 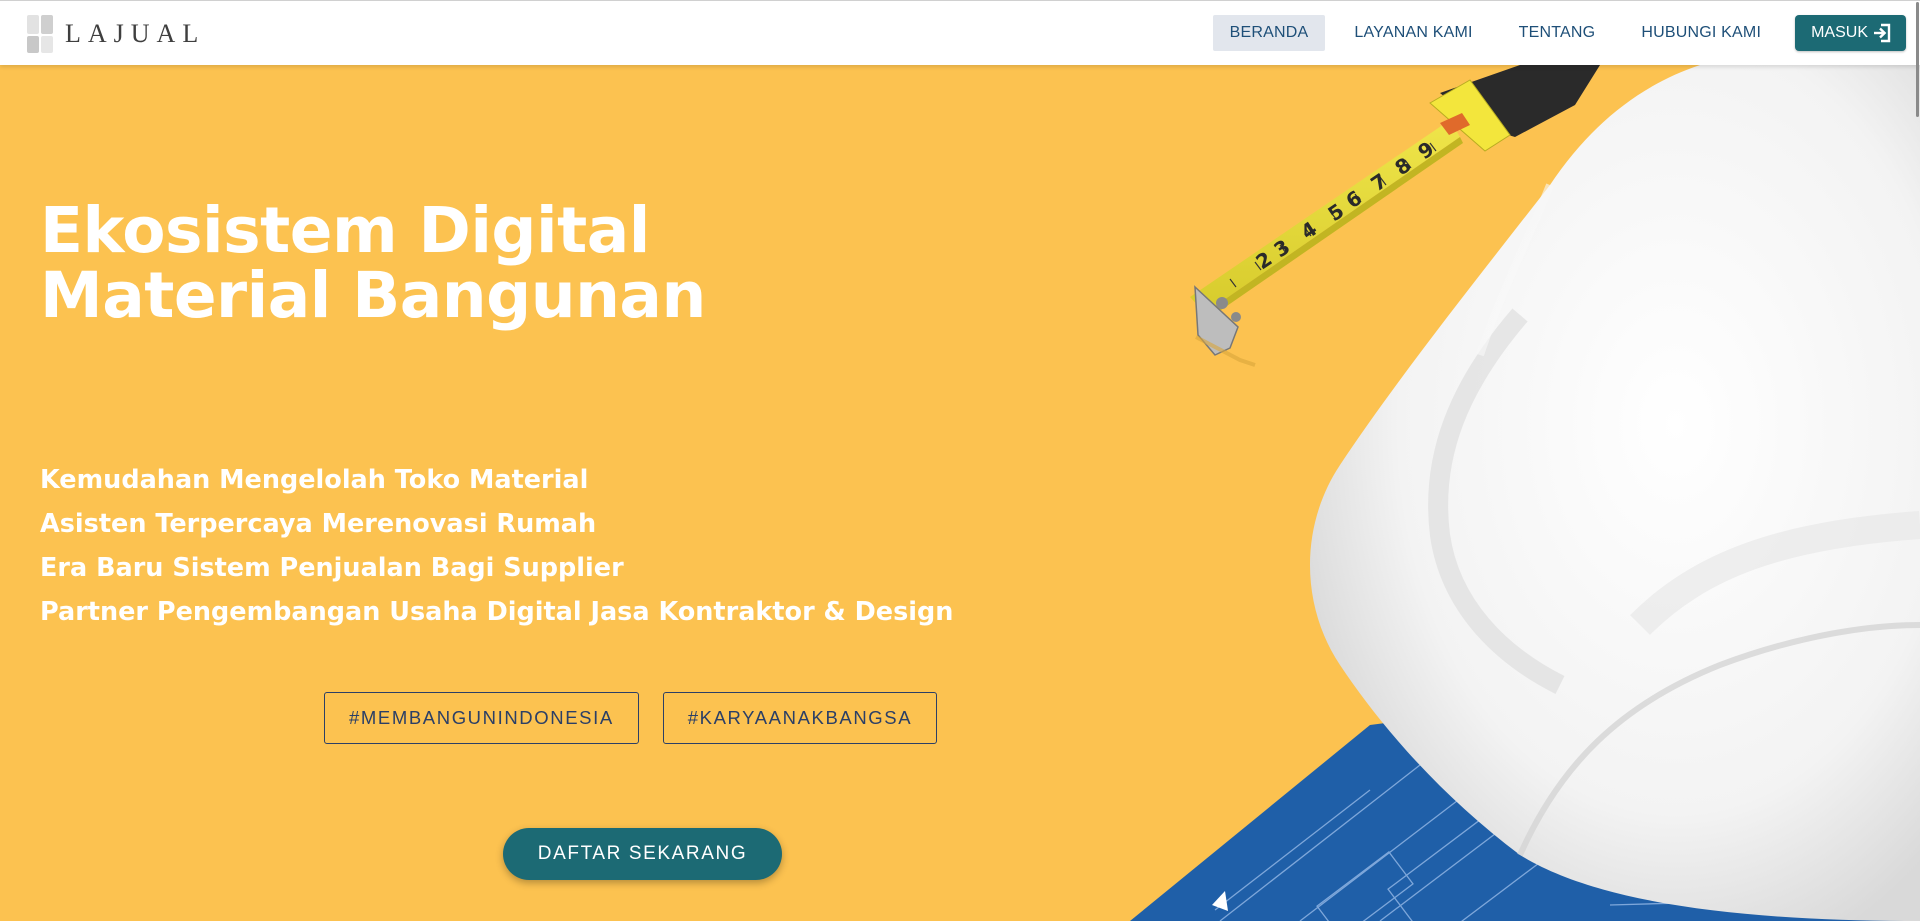 I want to click on hashtag-karyaanakbangsa-button: #KARYAANAKBANGSA, so click(x=800, y=718).